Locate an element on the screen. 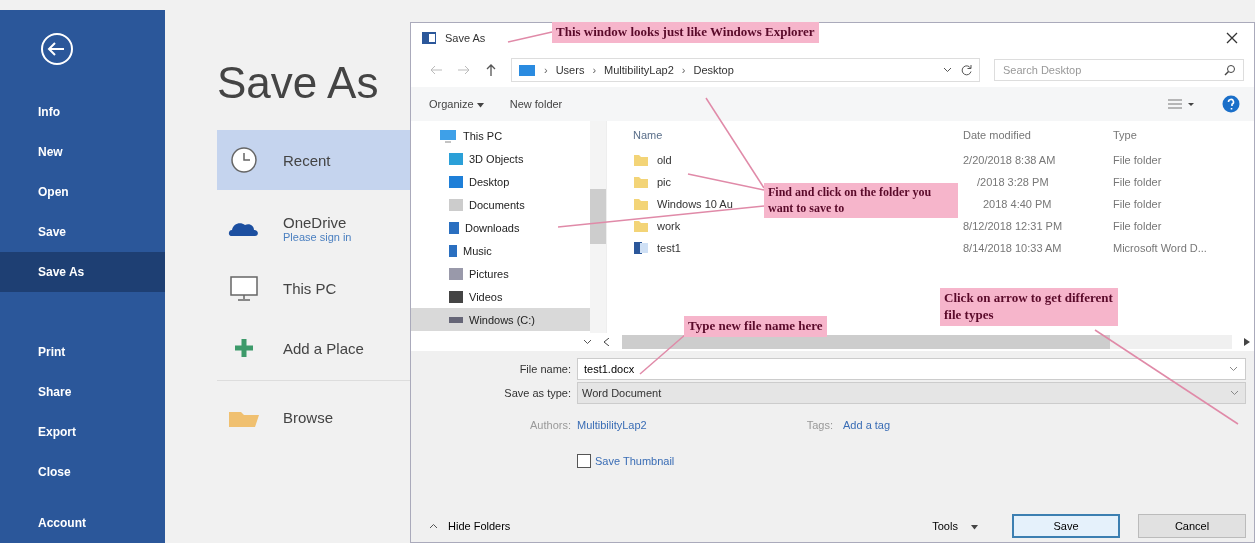 This screenshot has width=1255, height=543. file-type-dropdown: Word Document is located at coordinates (911, 393).